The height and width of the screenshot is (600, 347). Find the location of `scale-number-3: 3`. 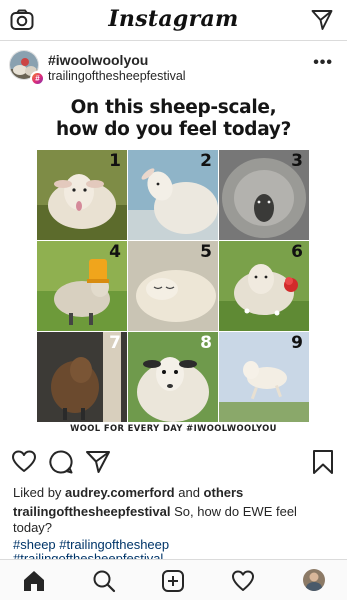

scale-number-3: 3 is located at coordinates (297, 161).